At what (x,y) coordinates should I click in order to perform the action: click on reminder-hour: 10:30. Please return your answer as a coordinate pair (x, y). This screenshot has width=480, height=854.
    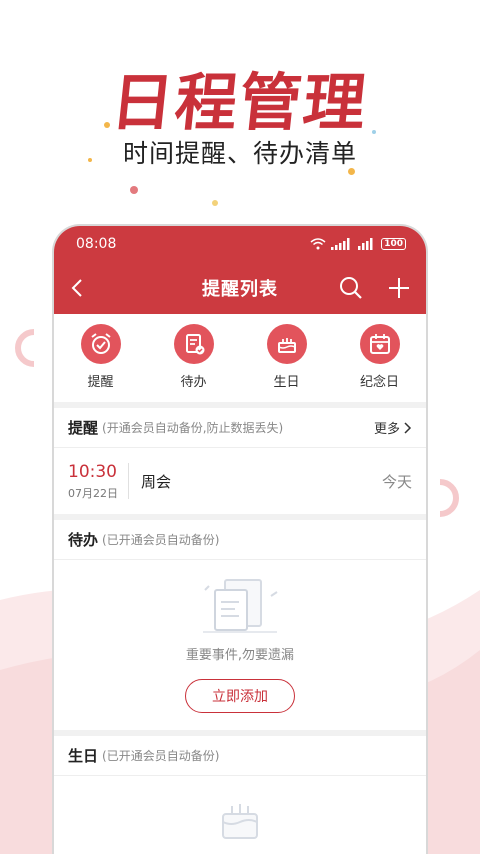
    Looking at the image, I should click on (92, 471).